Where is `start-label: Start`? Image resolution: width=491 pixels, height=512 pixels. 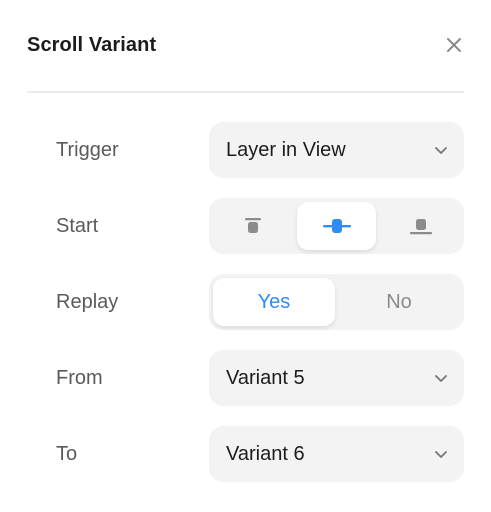
start-label: Start is located at coordinates (77, 226).